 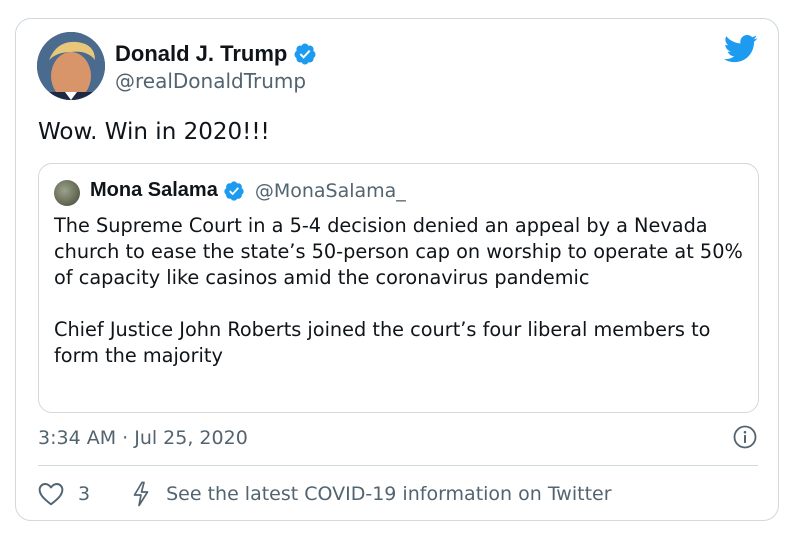 What do you see at coordinates (741, 49) in the screenshot?
I see `twitter-bird-icon` at bounding box center [741, 49].